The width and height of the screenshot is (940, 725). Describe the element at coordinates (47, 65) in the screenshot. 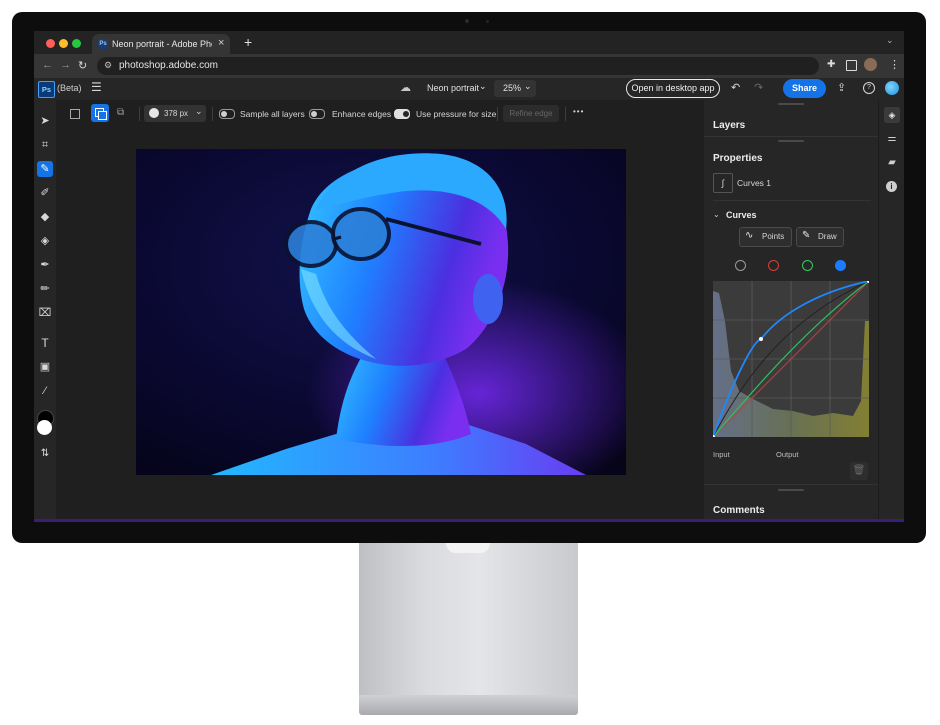

I see `back-icon: ←` at that location.